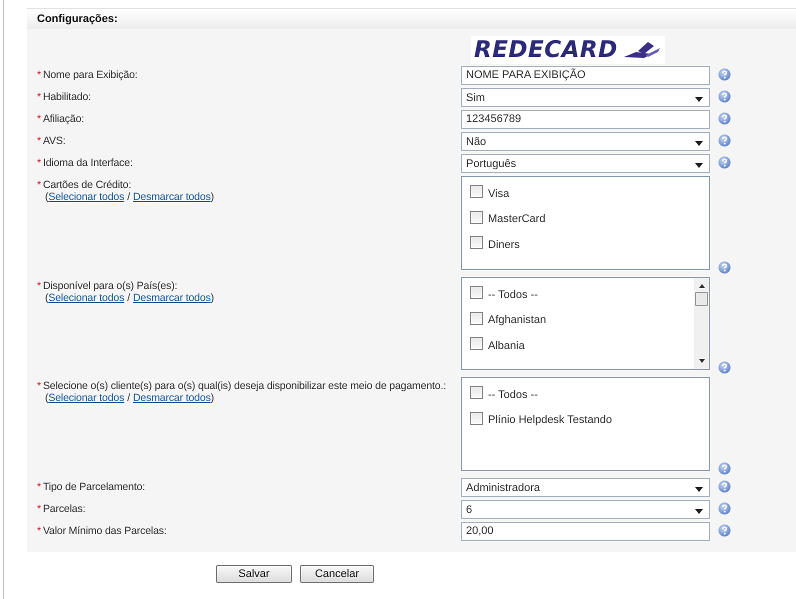 Image resolution: width=796 pixels, height=599 pixels. What do you see at coordinates (87, 185) in the screenshot?
I see `field-label: Cartões de Crédito:` at bounding box center [87, 185].